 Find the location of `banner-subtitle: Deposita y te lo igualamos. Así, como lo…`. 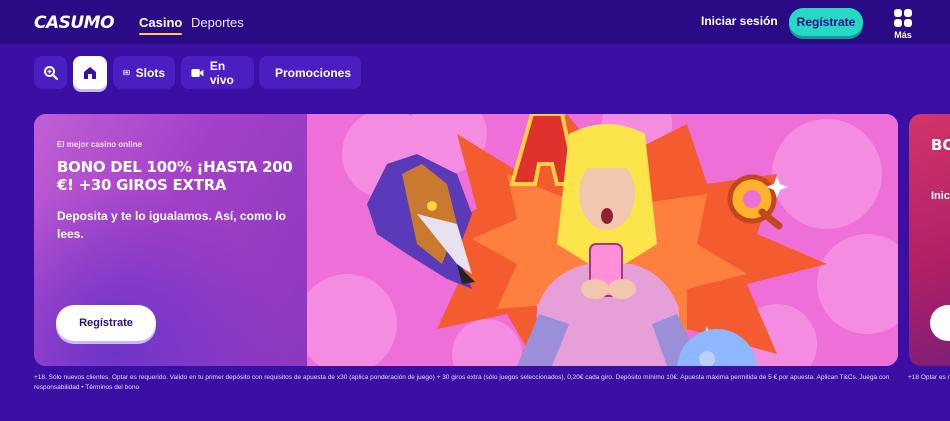

banner-subtitle: Deposita y te lo igualamos. Así, como lo… is located at coordinates (171, 225).